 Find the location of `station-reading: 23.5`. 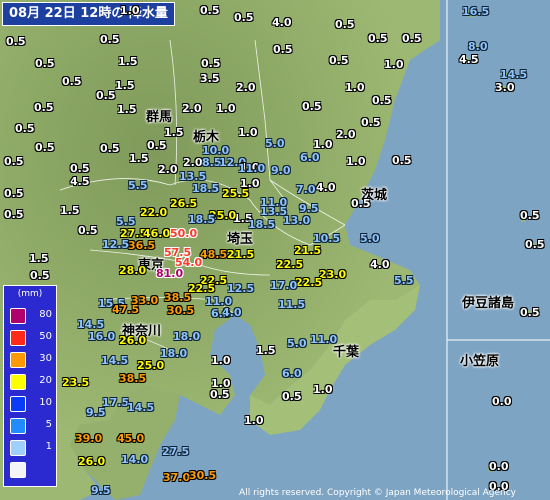

station-reading: 23.5 is located at coordinates (75, 383).